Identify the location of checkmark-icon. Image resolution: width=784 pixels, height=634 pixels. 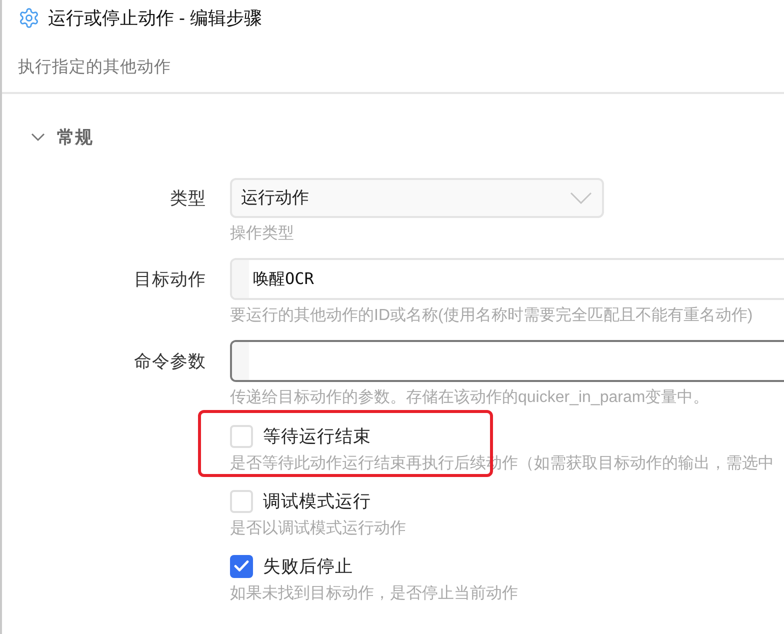
(241, 566).